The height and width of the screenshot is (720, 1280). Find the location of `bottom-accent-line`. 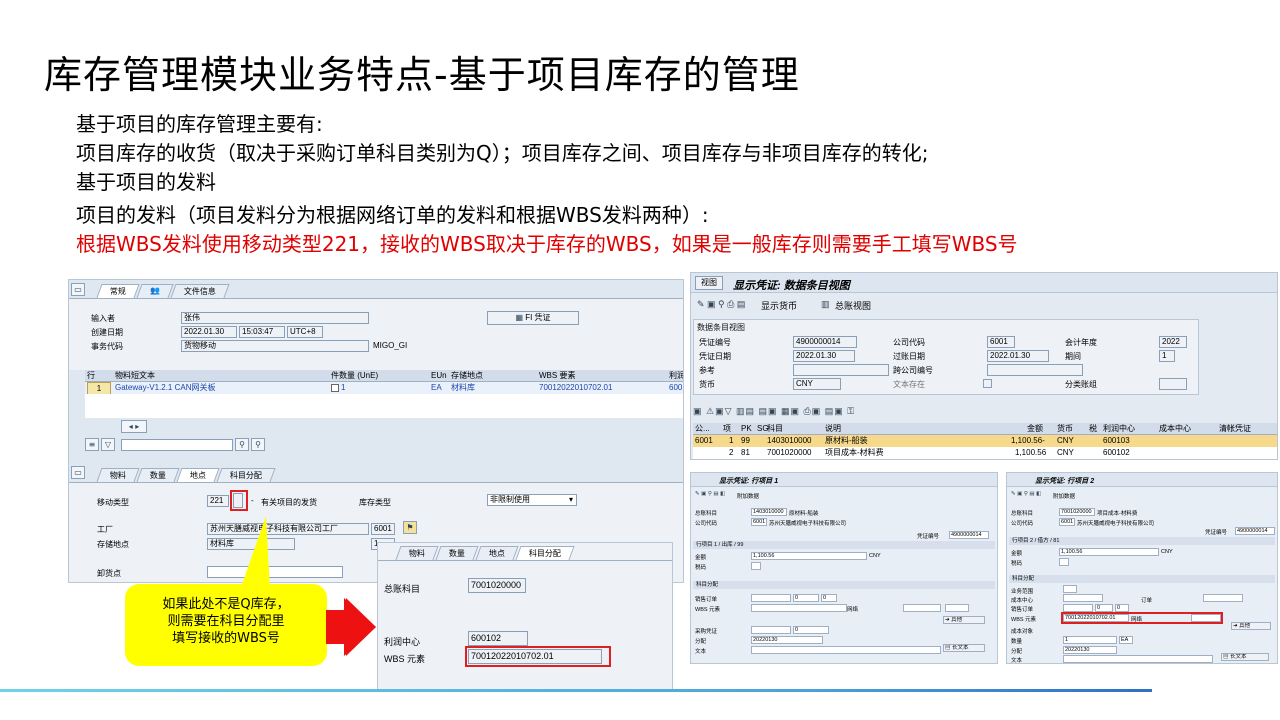

bottom-accent-line is located at coordinates (576, 690).